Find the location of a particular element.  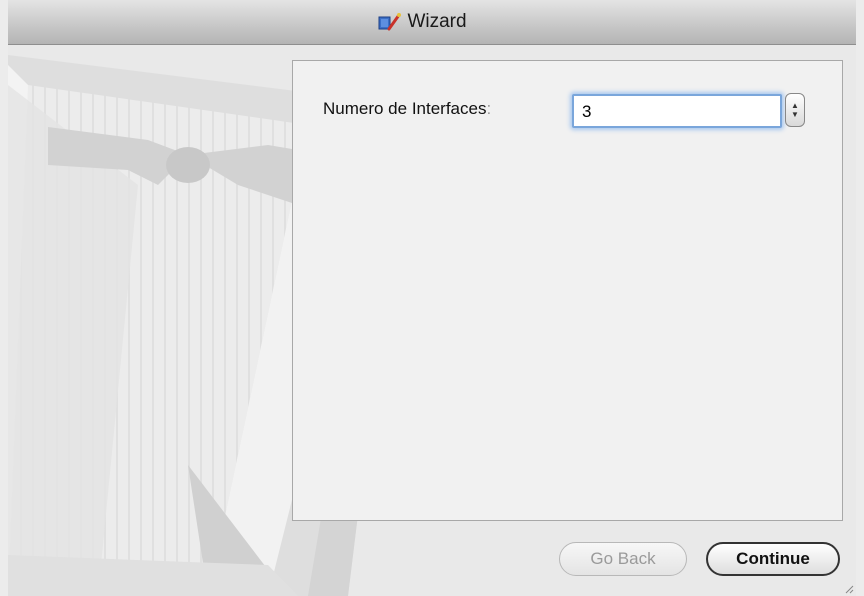

interfaces-label-colon: : is located at coordinates (489, 108).